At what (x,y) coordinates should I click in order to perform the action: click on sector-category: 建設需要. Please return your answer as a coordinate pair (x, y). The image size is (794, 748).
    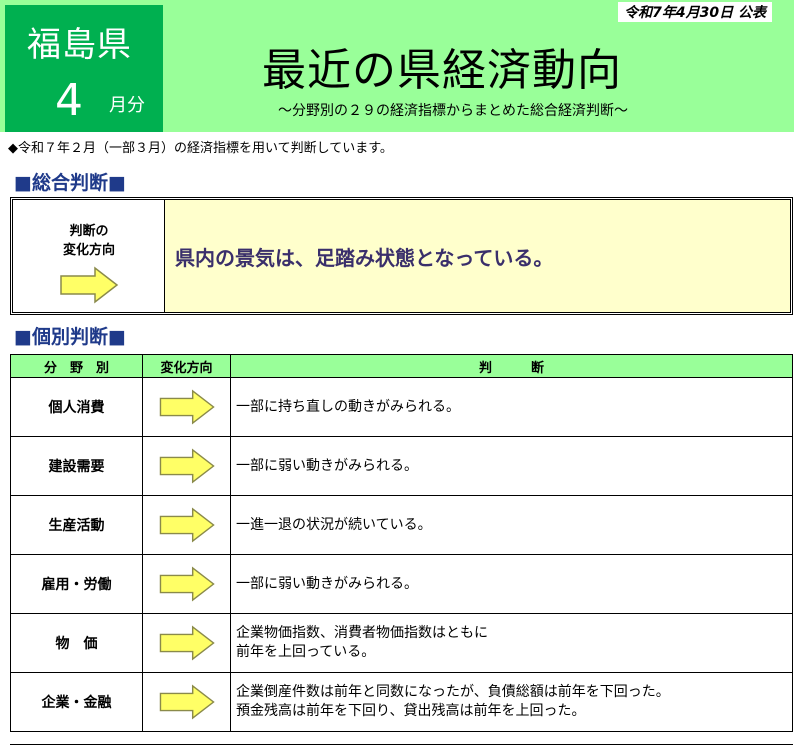
    Looking at the image, I should click on (76, 466).